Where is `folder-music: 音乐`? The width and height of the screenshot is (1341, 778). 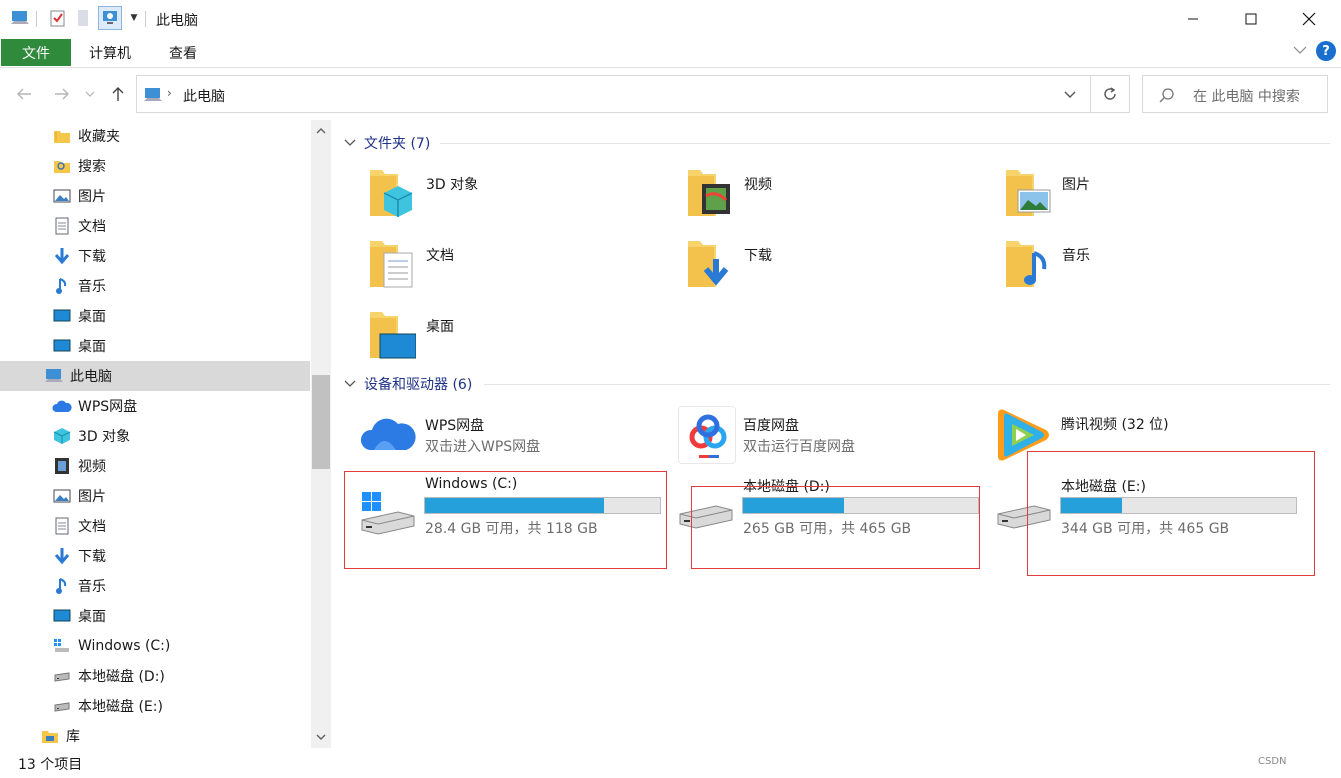
folder-music: 音乐 is located at coordinates (1154, 267).